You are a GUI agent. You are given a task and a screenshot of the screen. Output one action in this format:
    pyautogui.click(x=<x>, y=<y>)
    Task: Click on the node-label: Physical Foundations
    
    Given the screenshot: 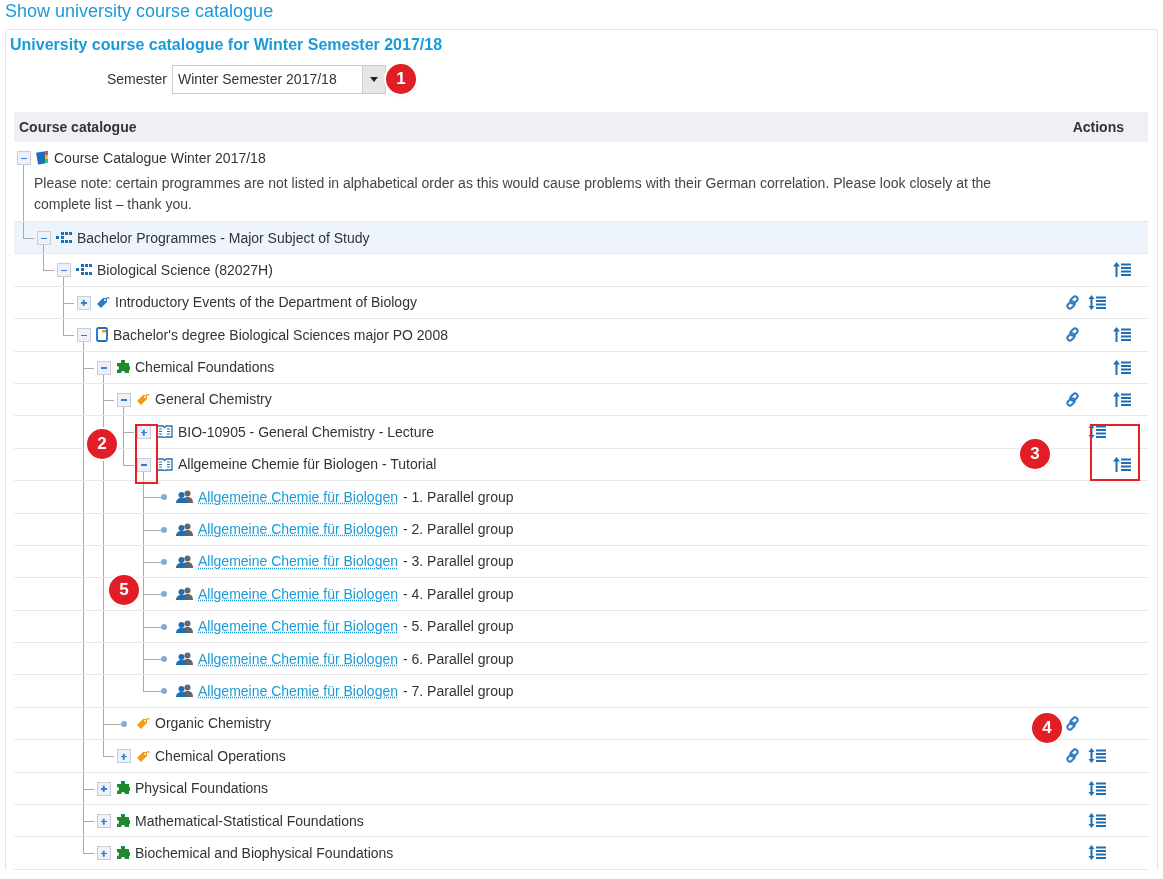 What is the action you would take?
    pyautogui.click(x=202, y=788)
    